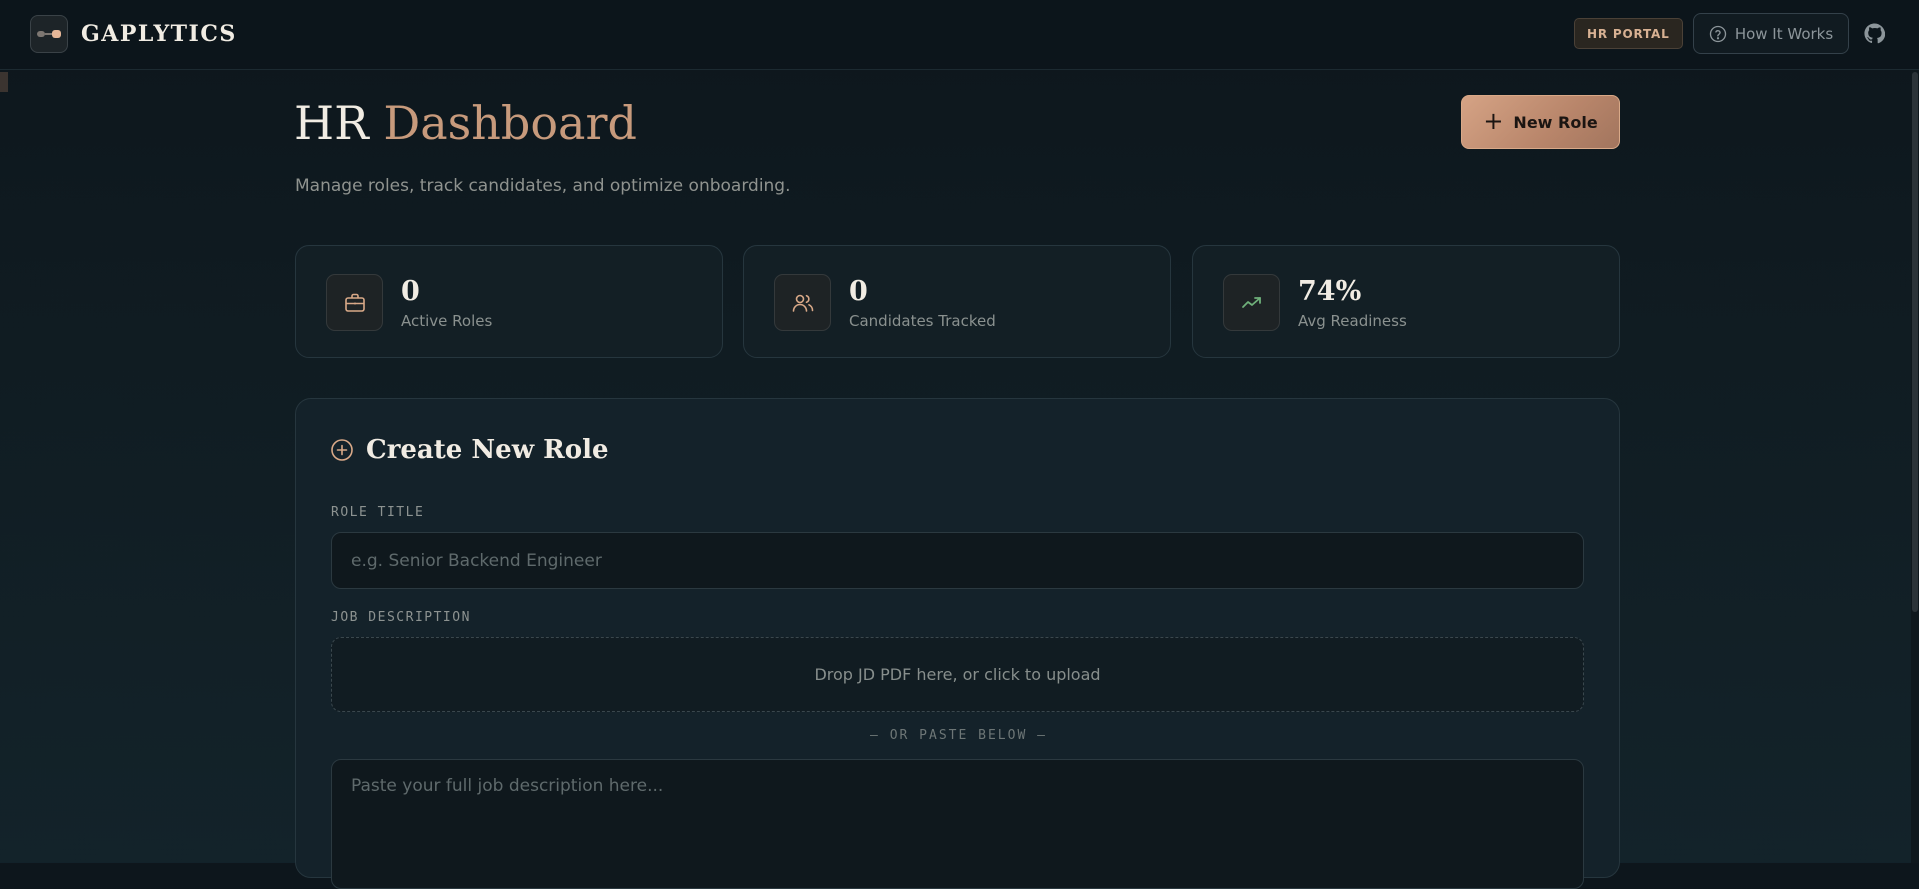 The height and width of the screenshot is (889, 1919). I want to click on briefcase-icon, so click(354, 302).